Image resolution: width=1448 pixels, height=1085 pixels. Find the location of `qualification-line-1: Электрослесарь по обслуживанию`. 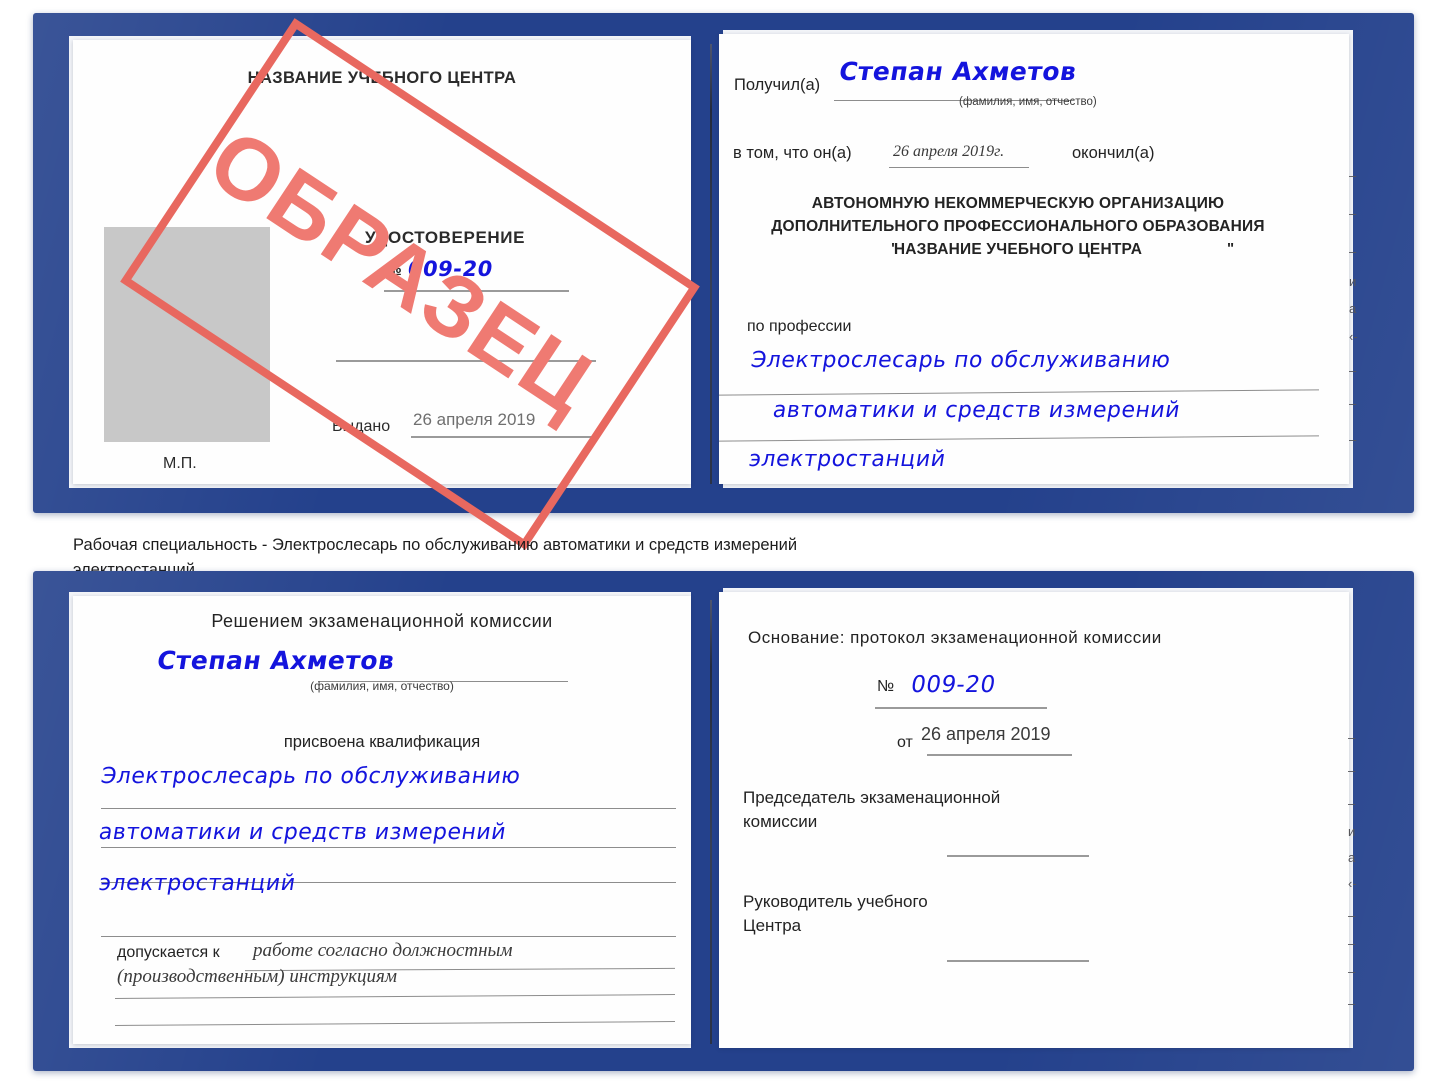

qualification-line-1: Электрослесарь по обслуживанию is located at coordinates (311, 776).